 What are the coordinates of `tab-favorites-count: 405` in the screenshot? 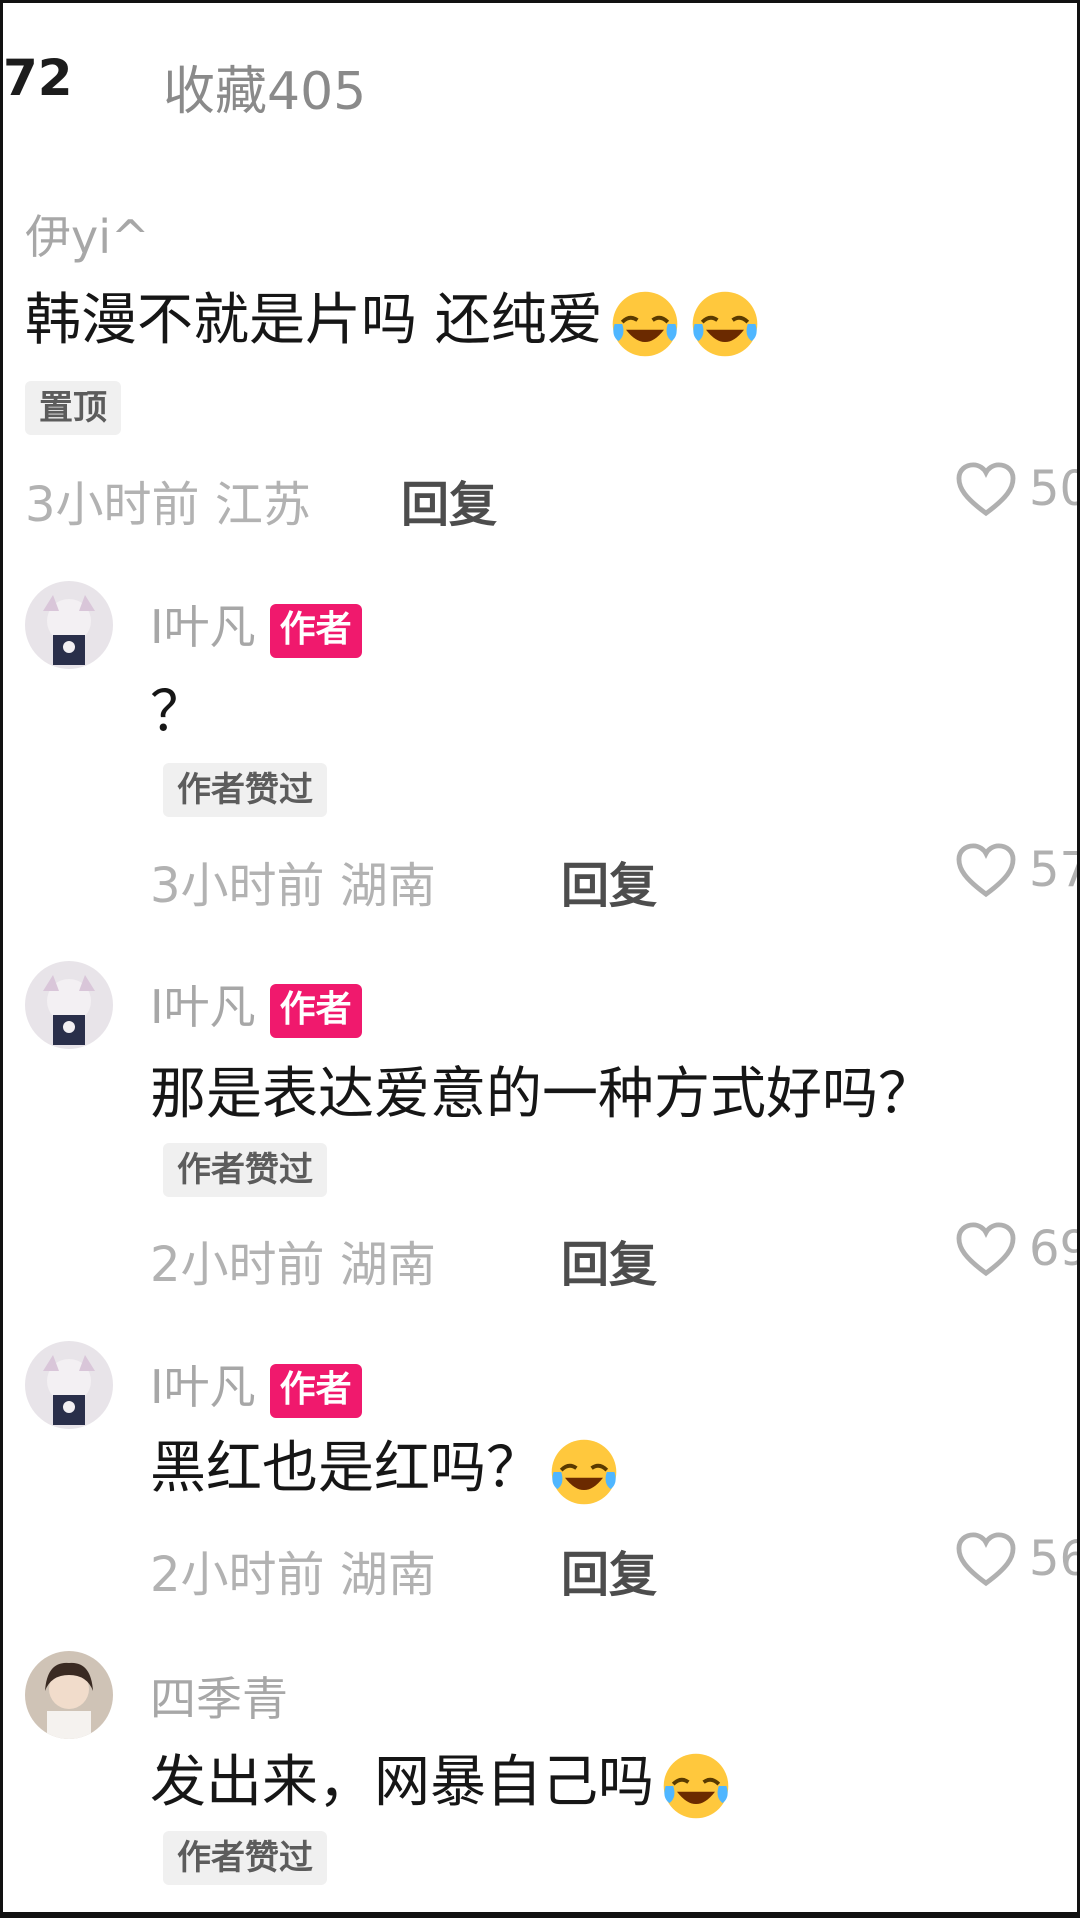 It's located at (317, 92).